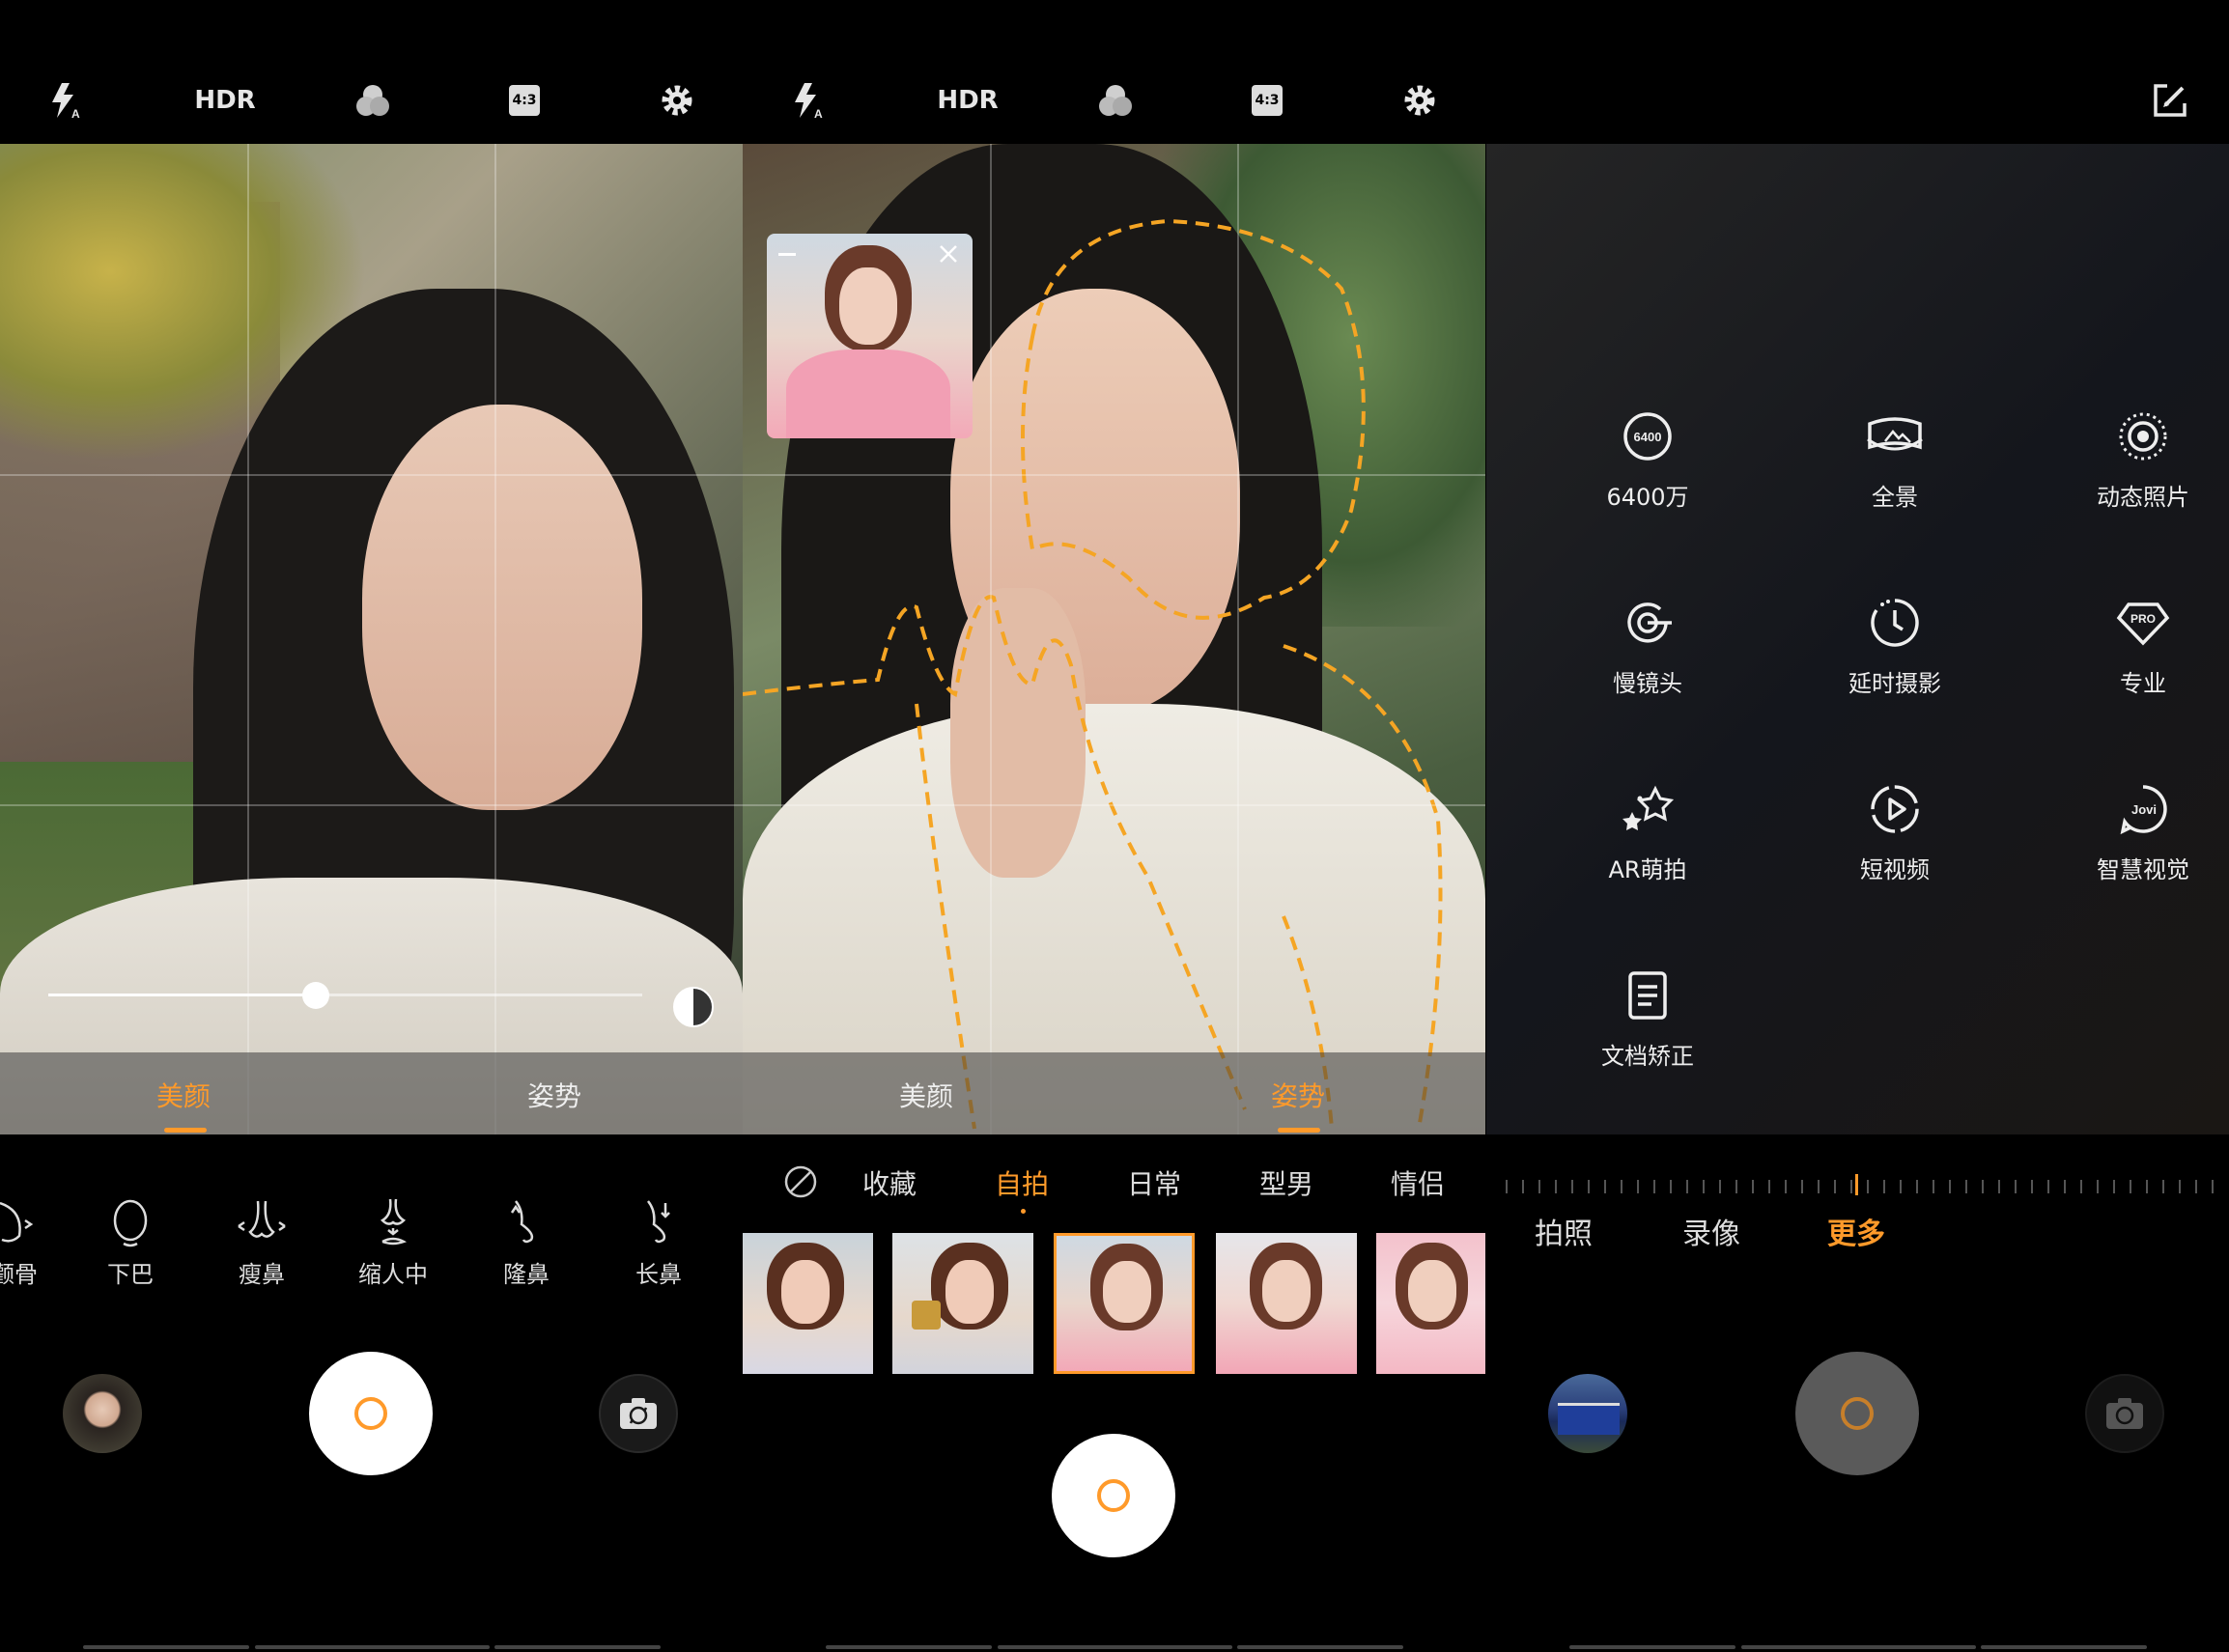  What do you see at coordinates (1023, 1212) in the screenshot?
I see `category-active-dot` at bounding box center [1023, 1212].